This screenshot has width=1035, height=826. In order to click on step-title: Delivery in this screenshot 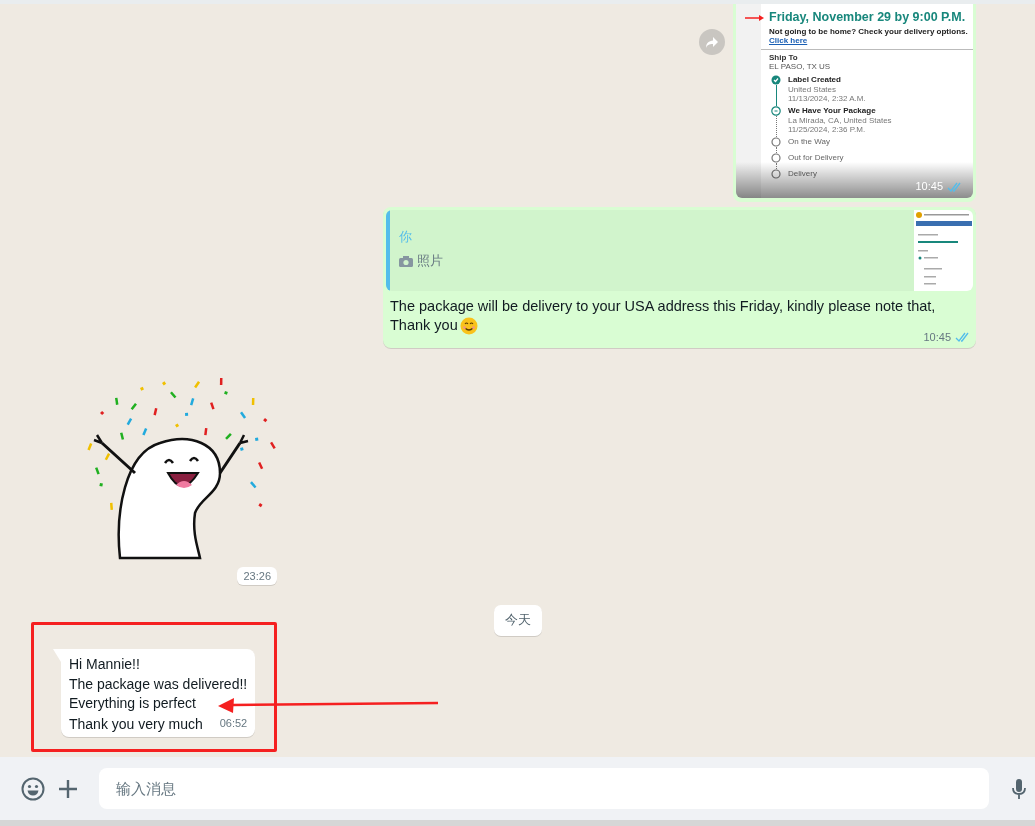, I will do `click(802, 174)`.